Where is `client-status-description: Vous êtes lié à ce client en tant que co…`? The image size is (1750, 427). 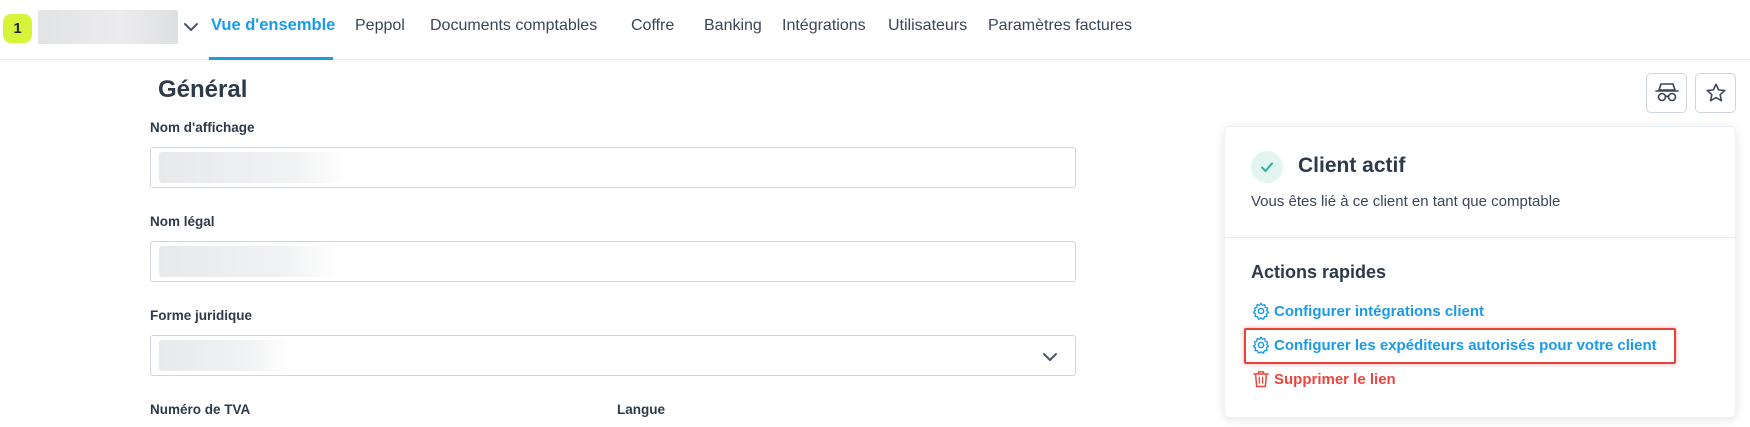 client-status-description: Vous êtes lié à ce client en tant que co… is located at coordinates (1406, 201).